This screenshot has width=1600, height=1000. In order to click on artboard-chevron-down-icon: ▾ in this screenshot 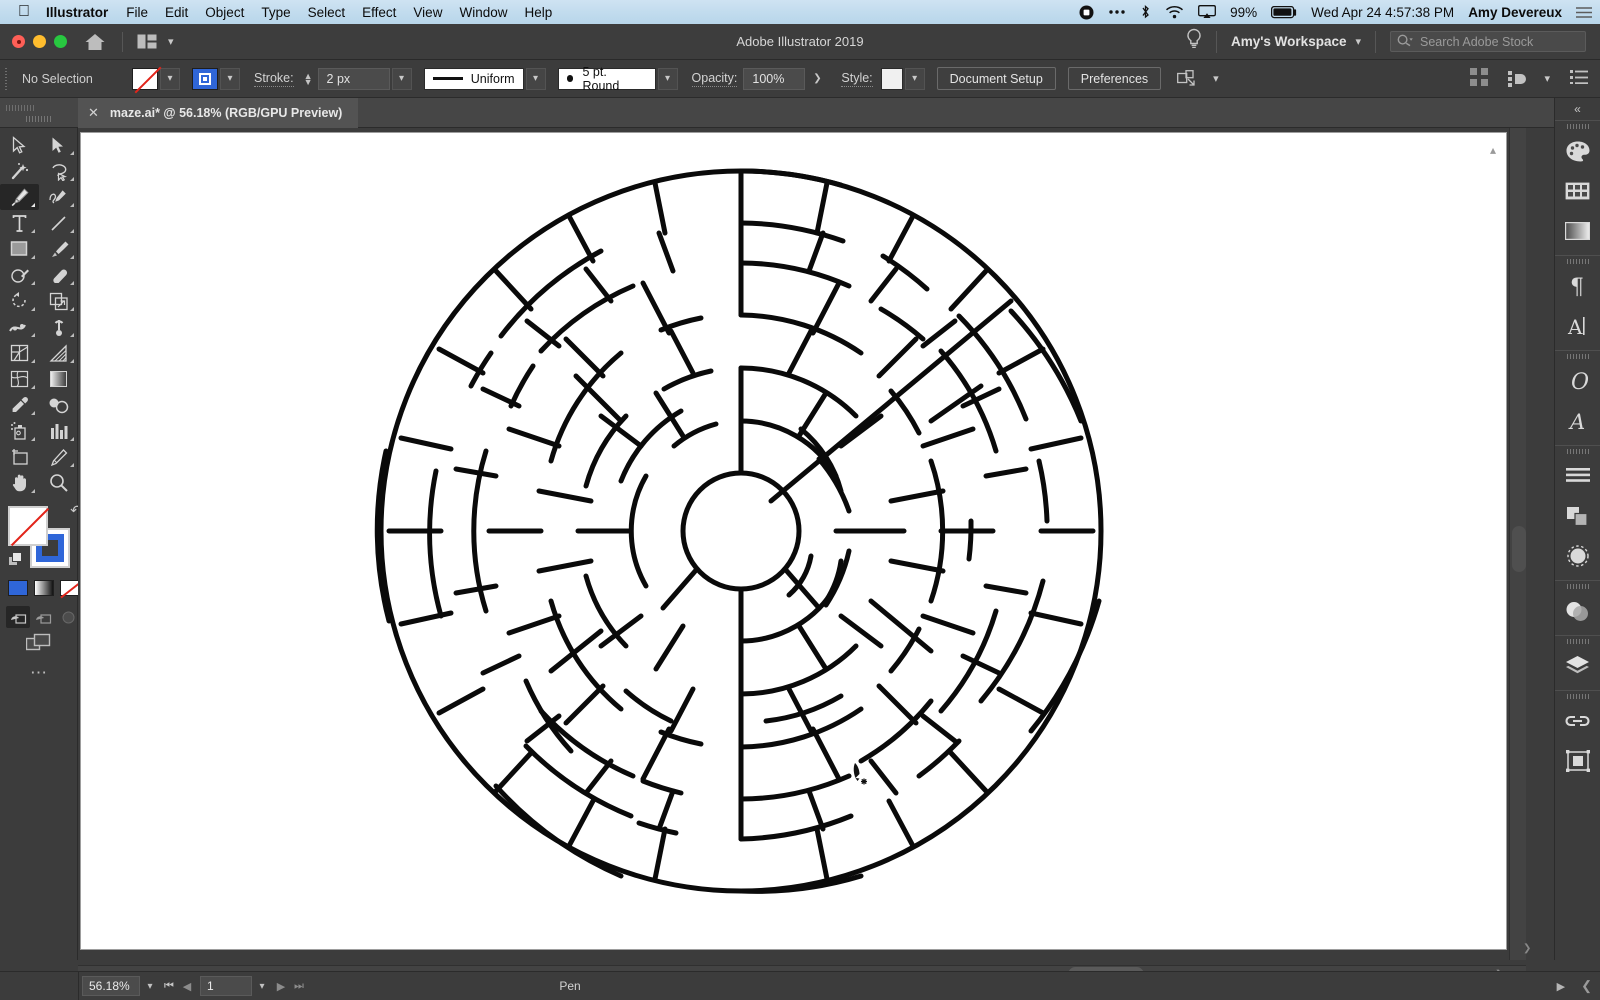, I will do `click(262, 986)`.